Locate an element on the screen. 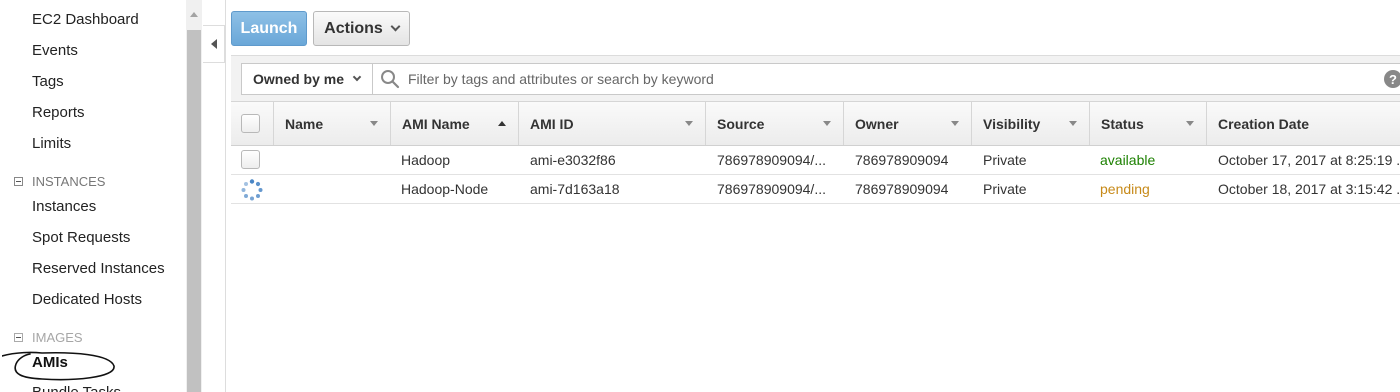 The image size is (1400, 392). select-all-column is located at coordinates (252, 123).